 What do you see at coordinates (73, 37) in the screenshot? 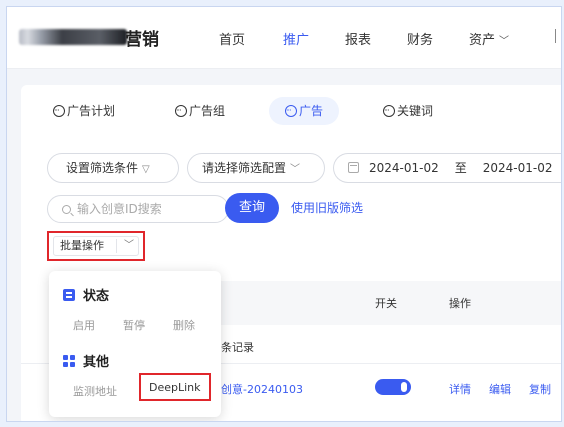
I see `brand-logo` at bounding box center [73, 37].